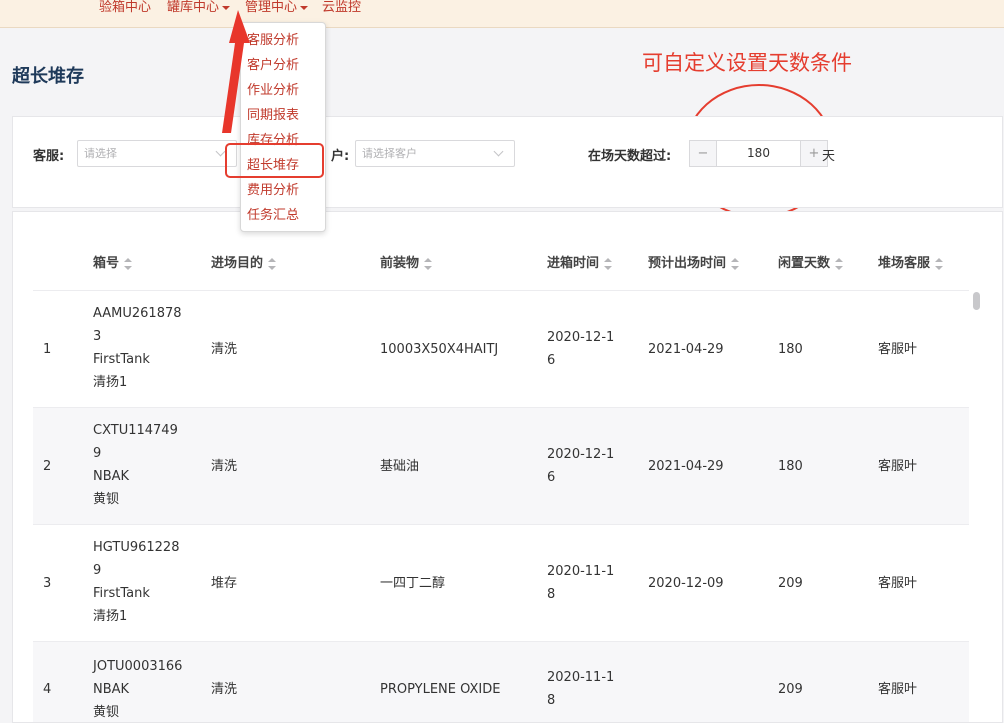  Describe the element at coordinates (904, 263) in the screenshot. I see `header-service-label: 堆场客服` at that location.